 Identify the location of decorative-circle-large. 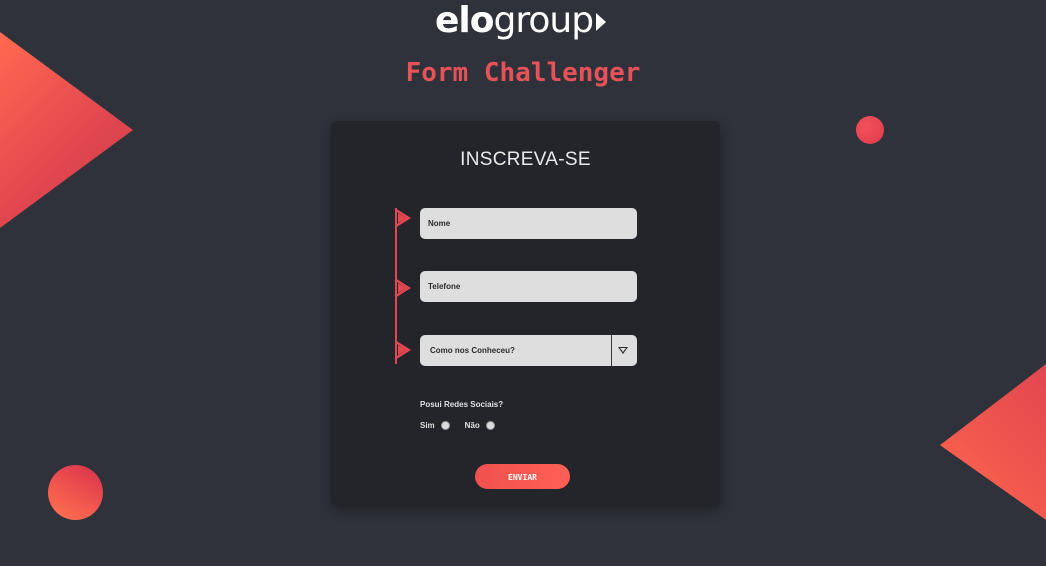
(75, 492).